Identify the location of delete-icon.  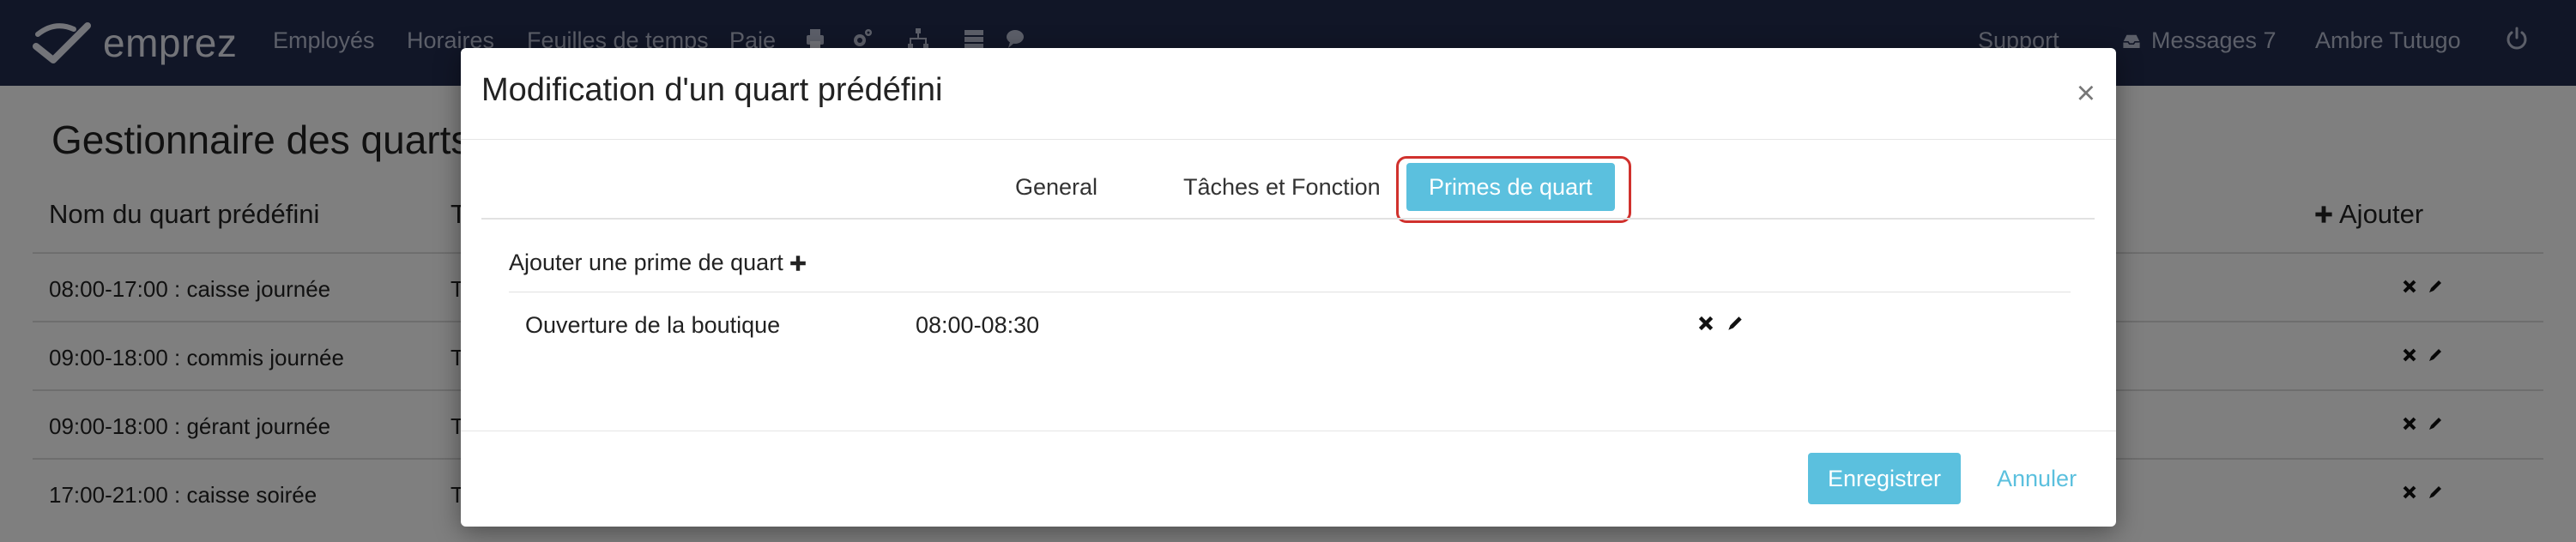
(1705, 323).